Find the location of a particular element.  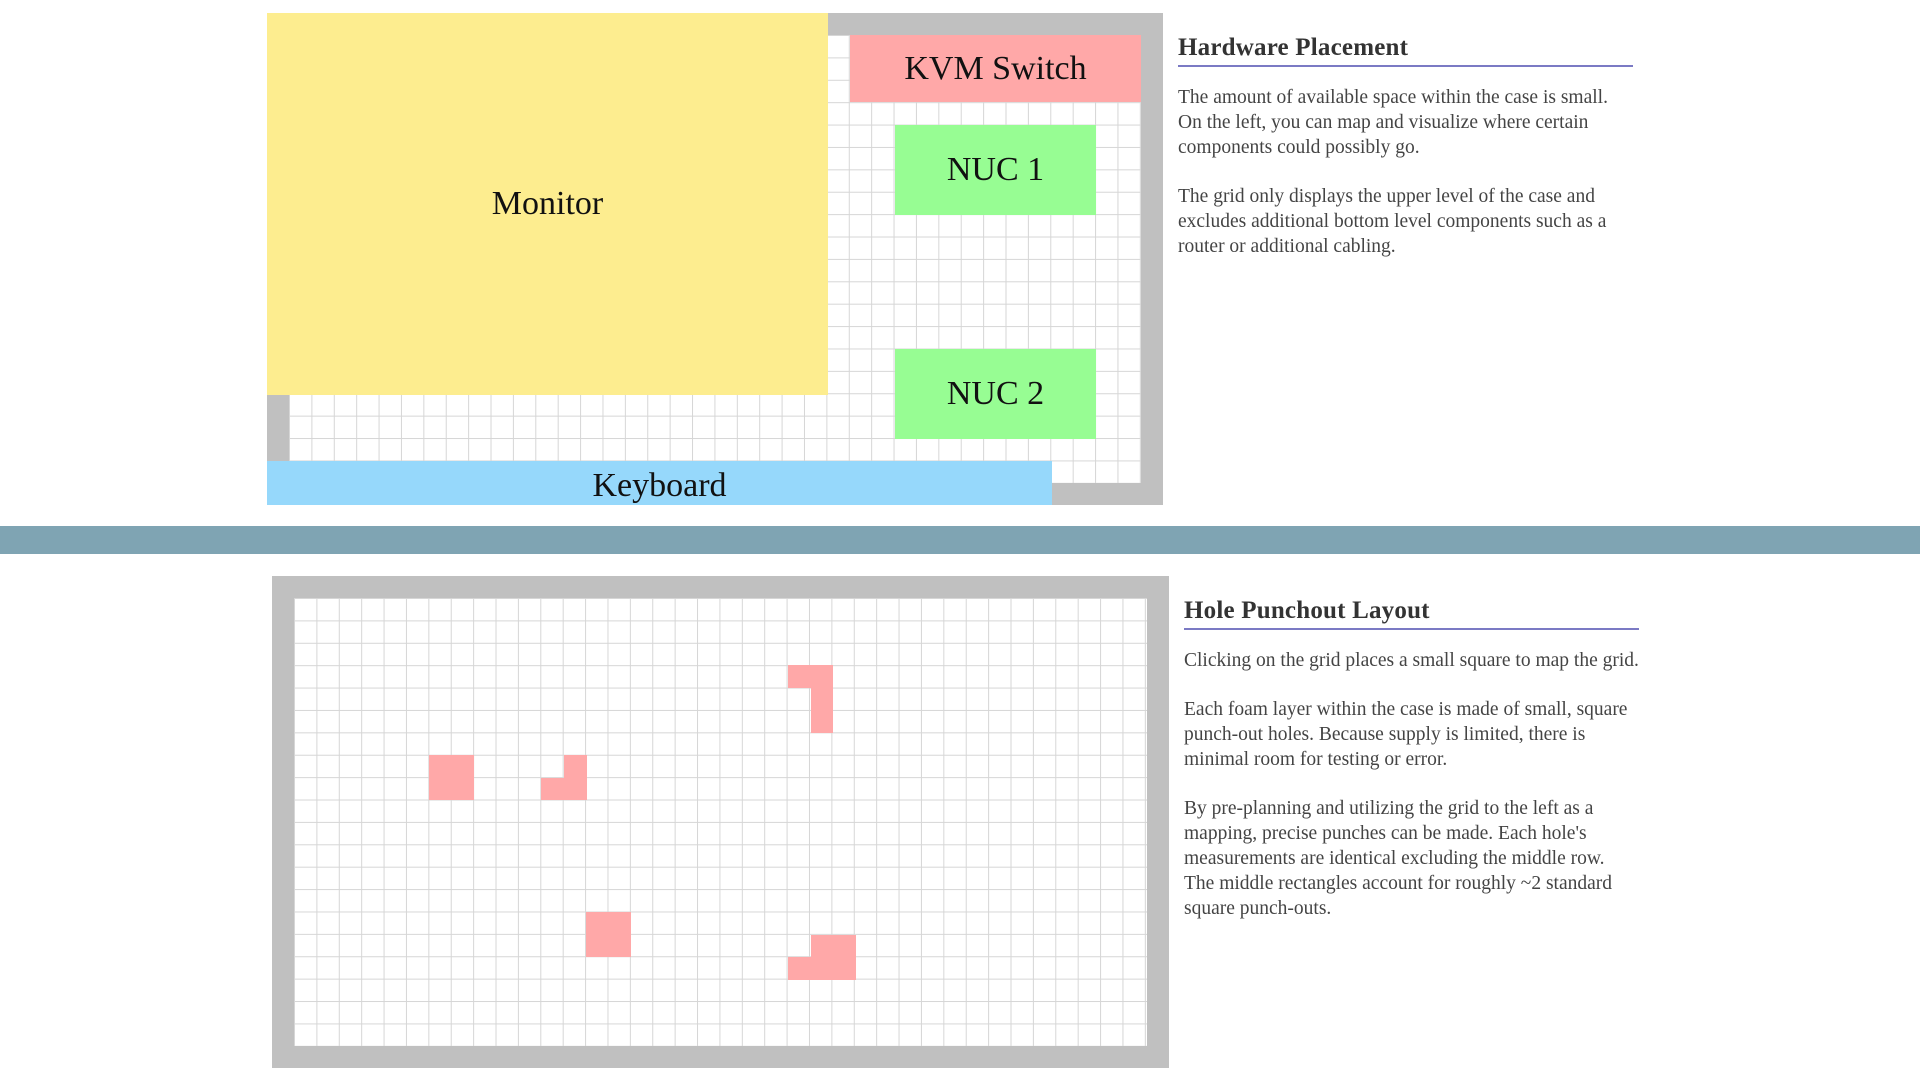

hardware-placement-heading: Hardware Placement is located at coordinates (1405, 50).